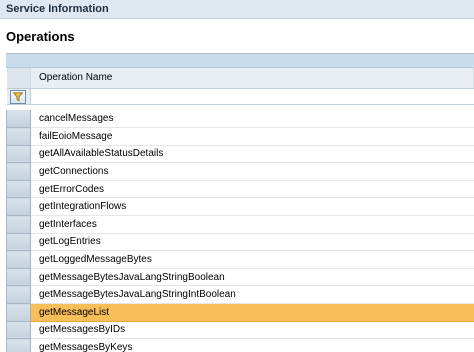 This screenshot has width=474, height=352. I want to click on operation-name-cell: getIntegrationFlows, so click(252, 207).